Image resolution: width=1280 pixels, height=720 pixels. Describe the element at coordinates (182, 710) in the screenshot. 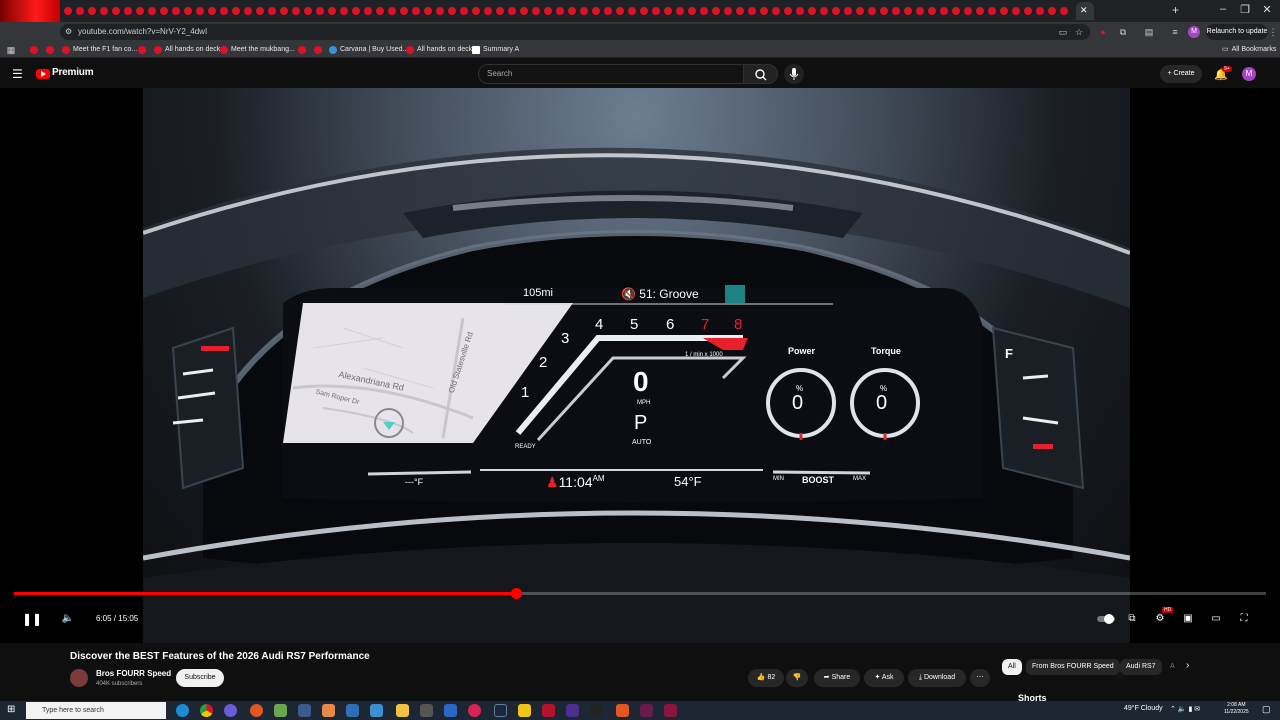

I see `edge-icon` at that location.